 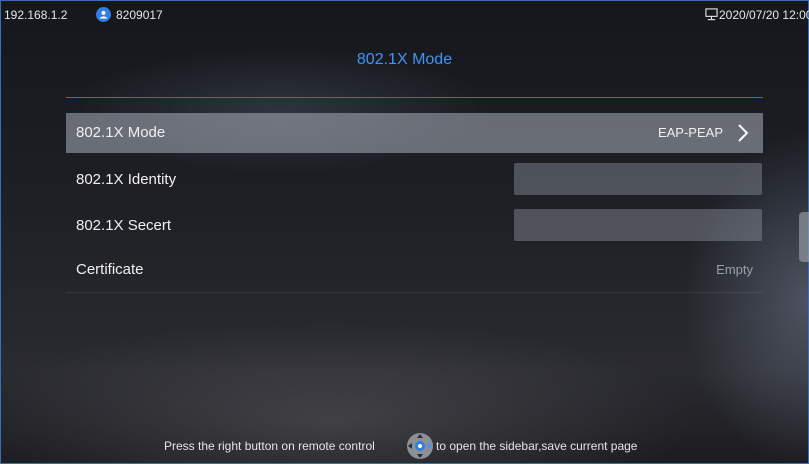 What do you see at coordinates (638, 225) in the screenshot?
I see `secret-input` at bounding box center [638, 225].